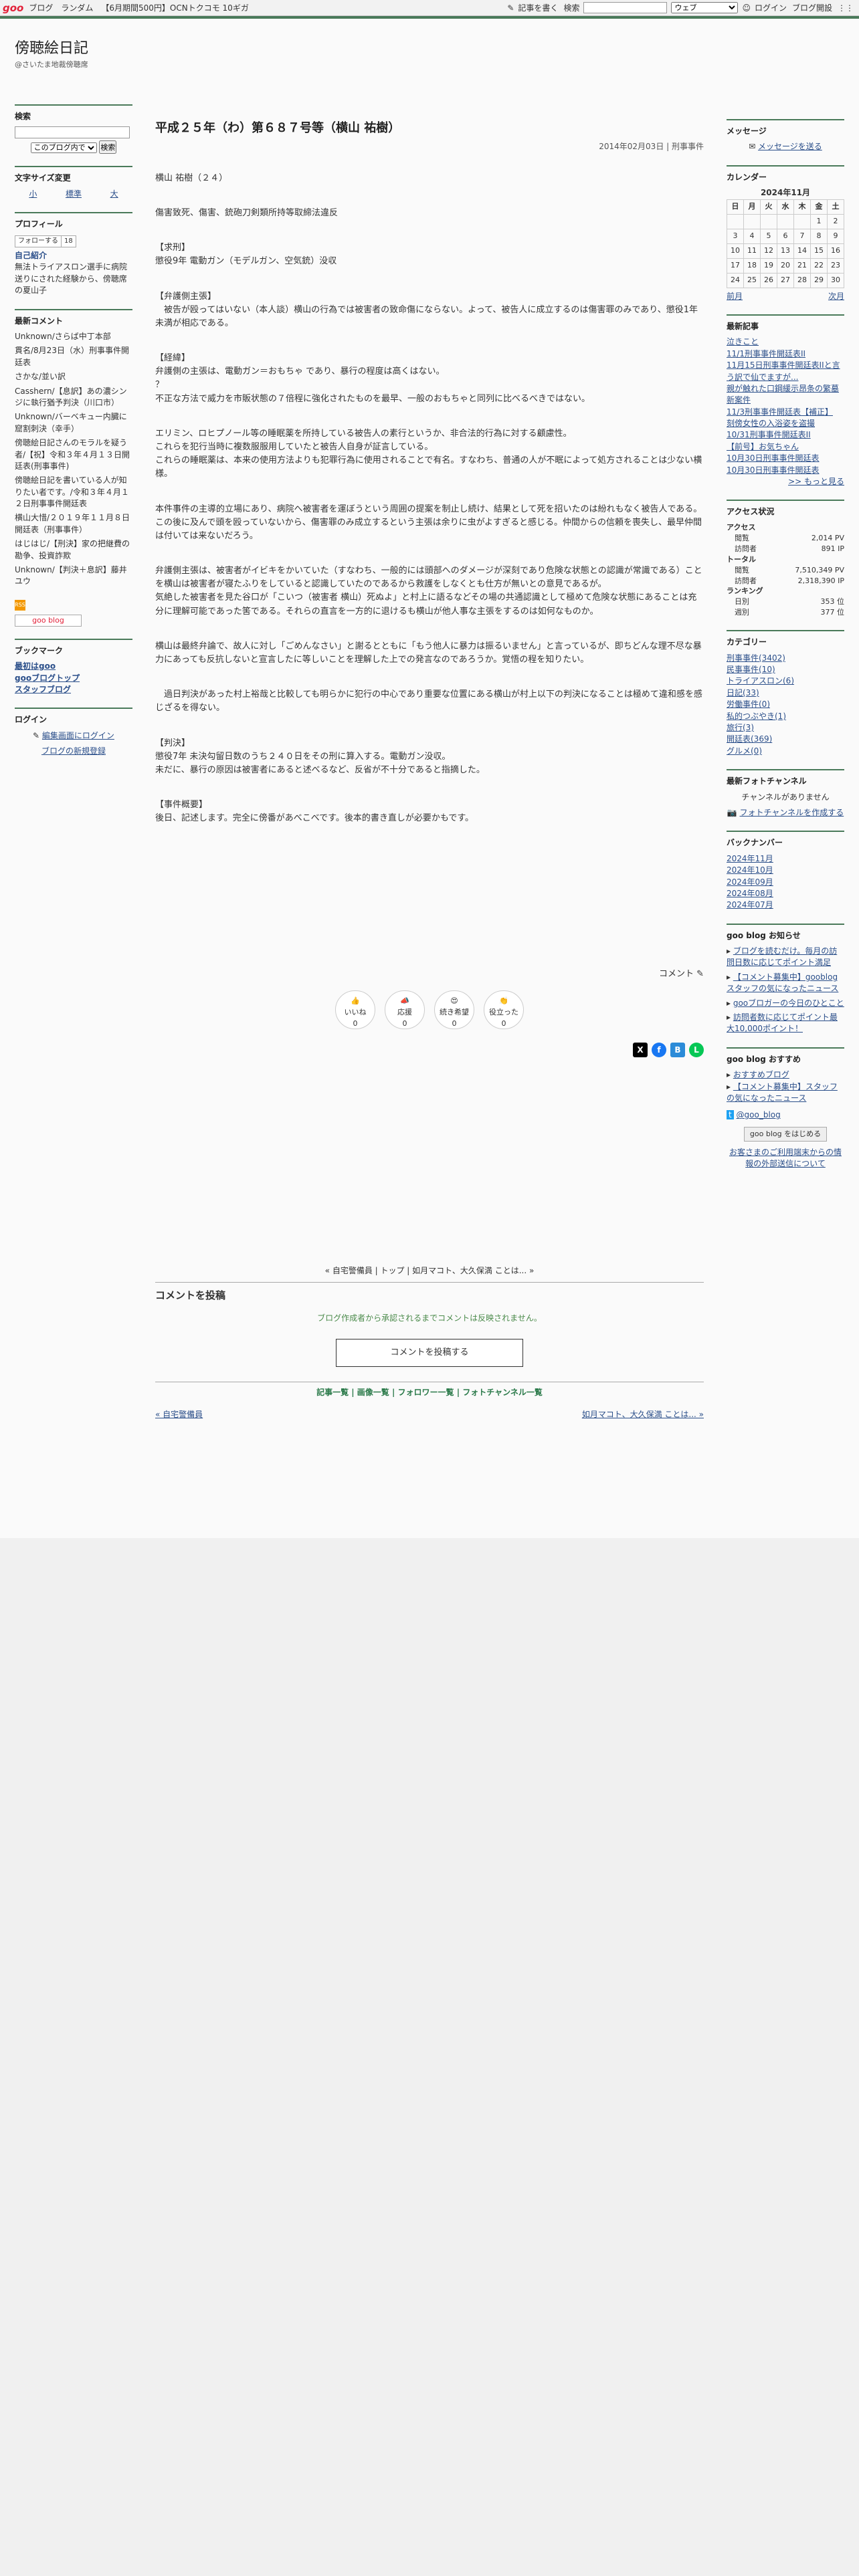 This screenshot has height=2576, width=859. Describe the element at coordinates (640, 1049) in the screenshot. I see `x-share-icon: X` at that location.